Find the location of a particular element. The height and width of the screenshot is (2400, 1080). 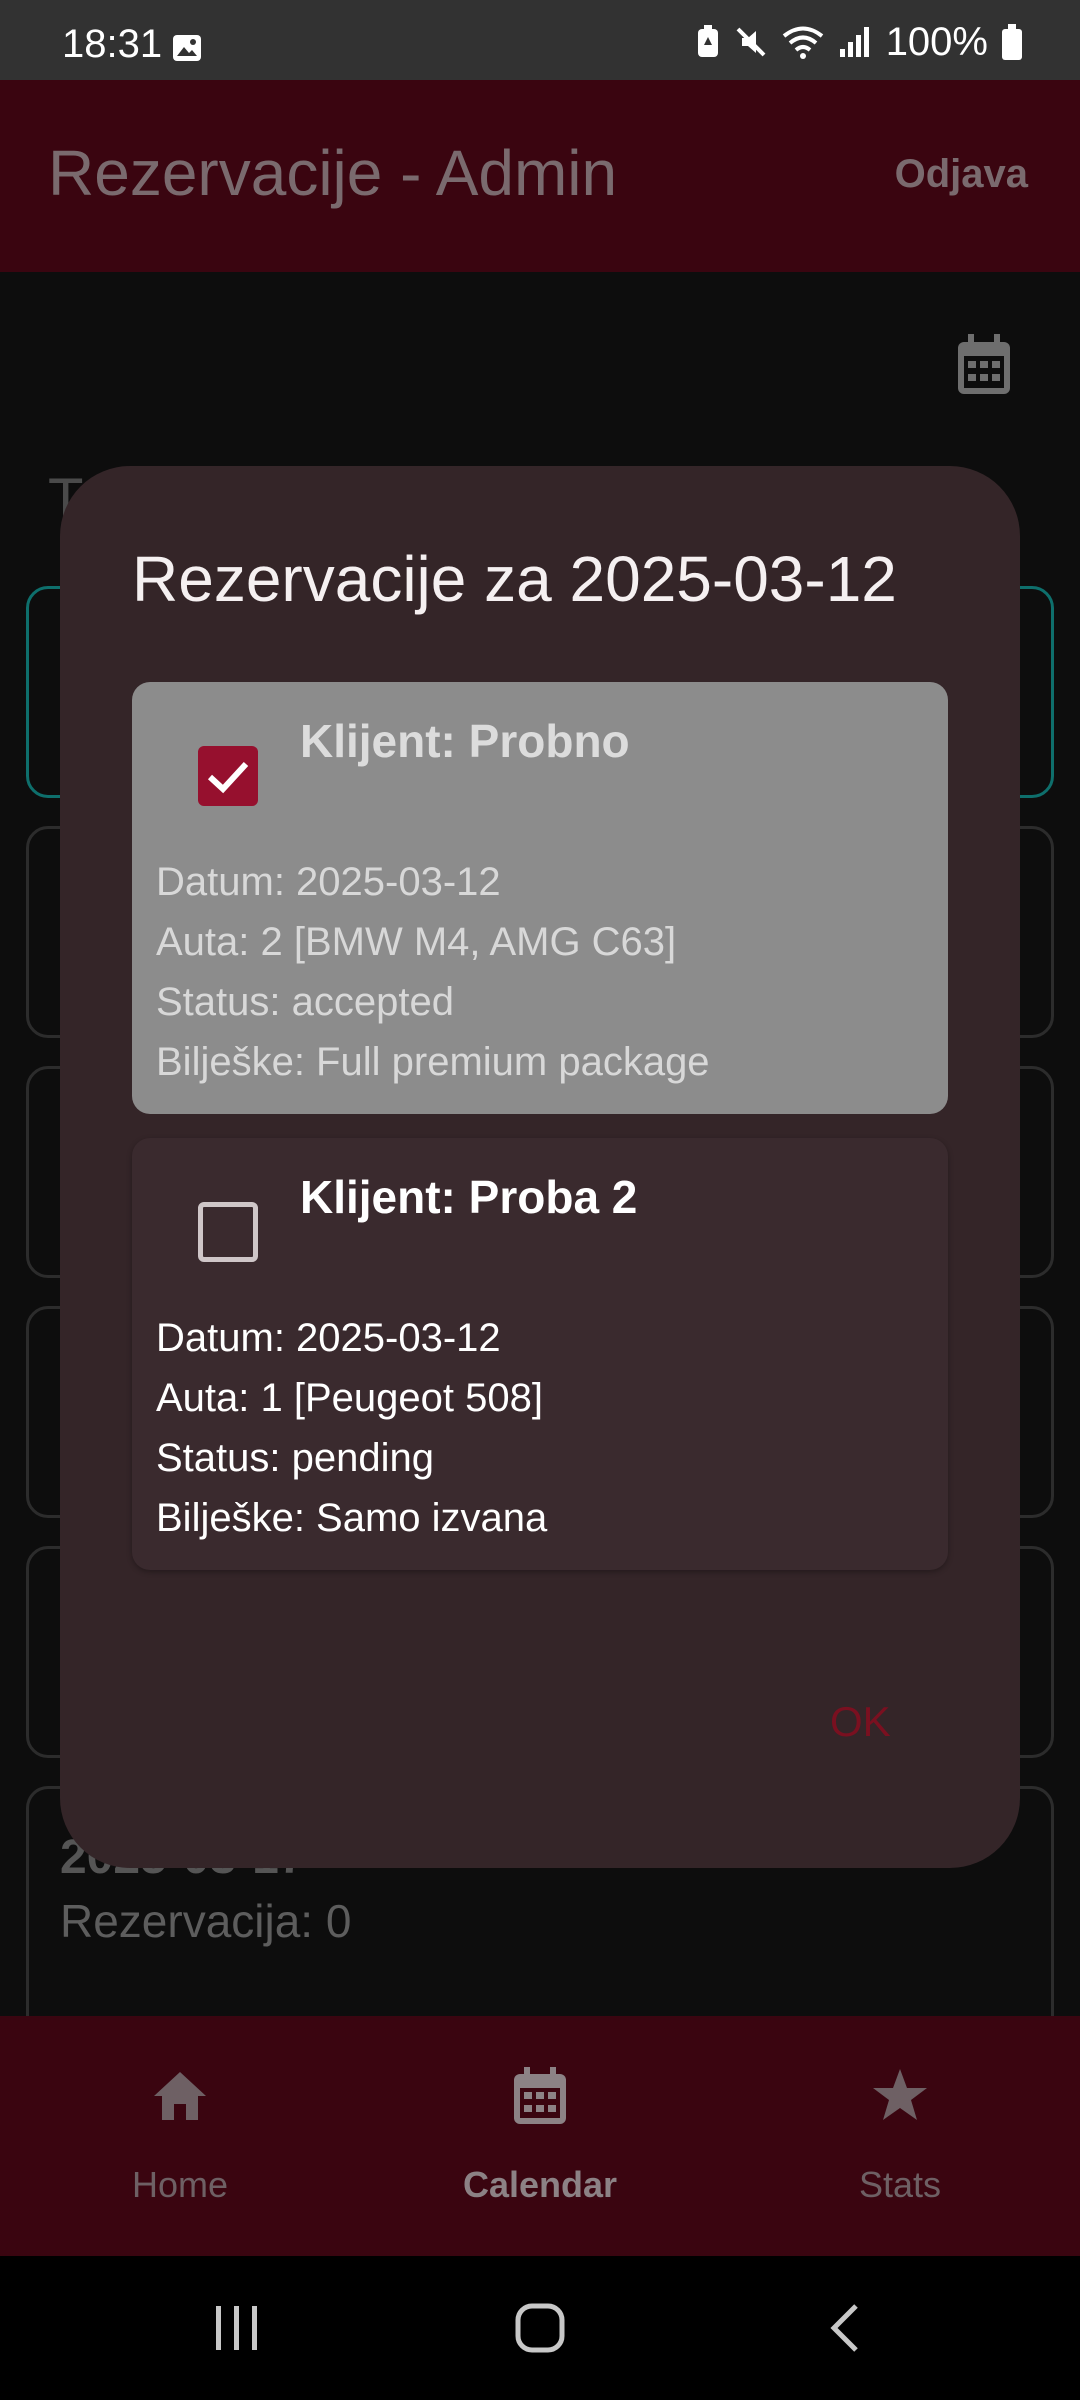

app-bar: Rezervacije - Admin Odjava is located at coordinates (540, 176).